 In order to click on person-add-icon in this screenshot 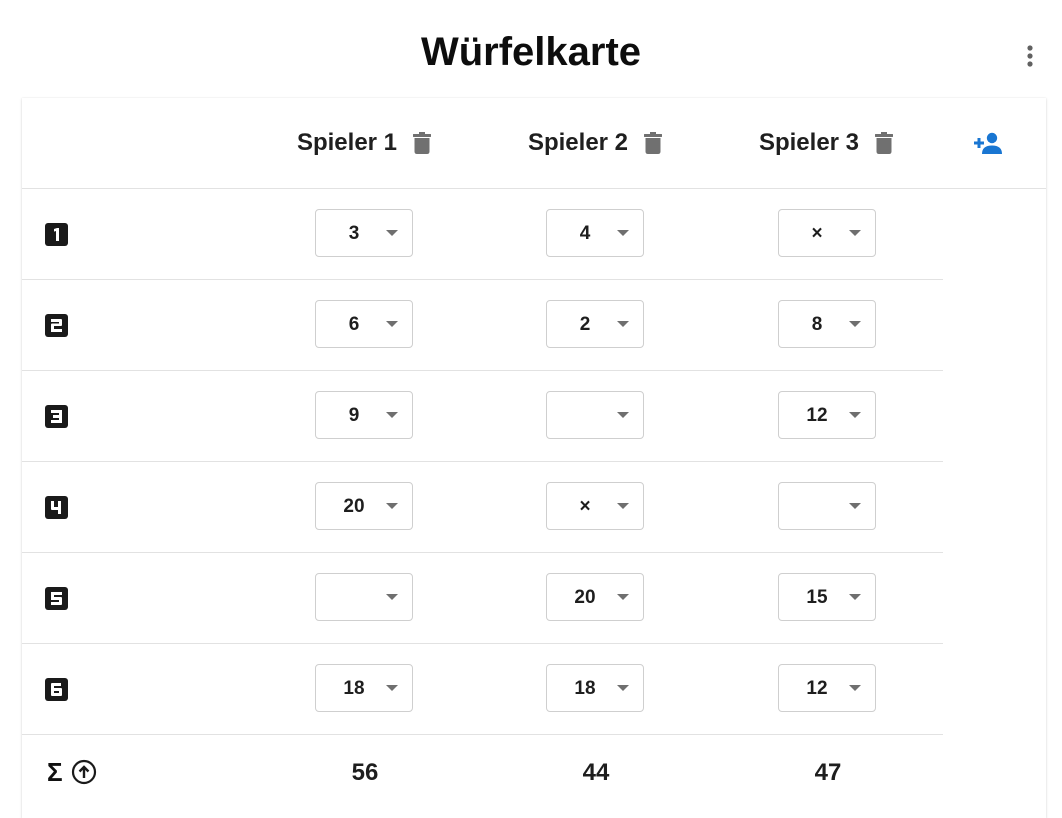, I will do `click(988, 143)`.